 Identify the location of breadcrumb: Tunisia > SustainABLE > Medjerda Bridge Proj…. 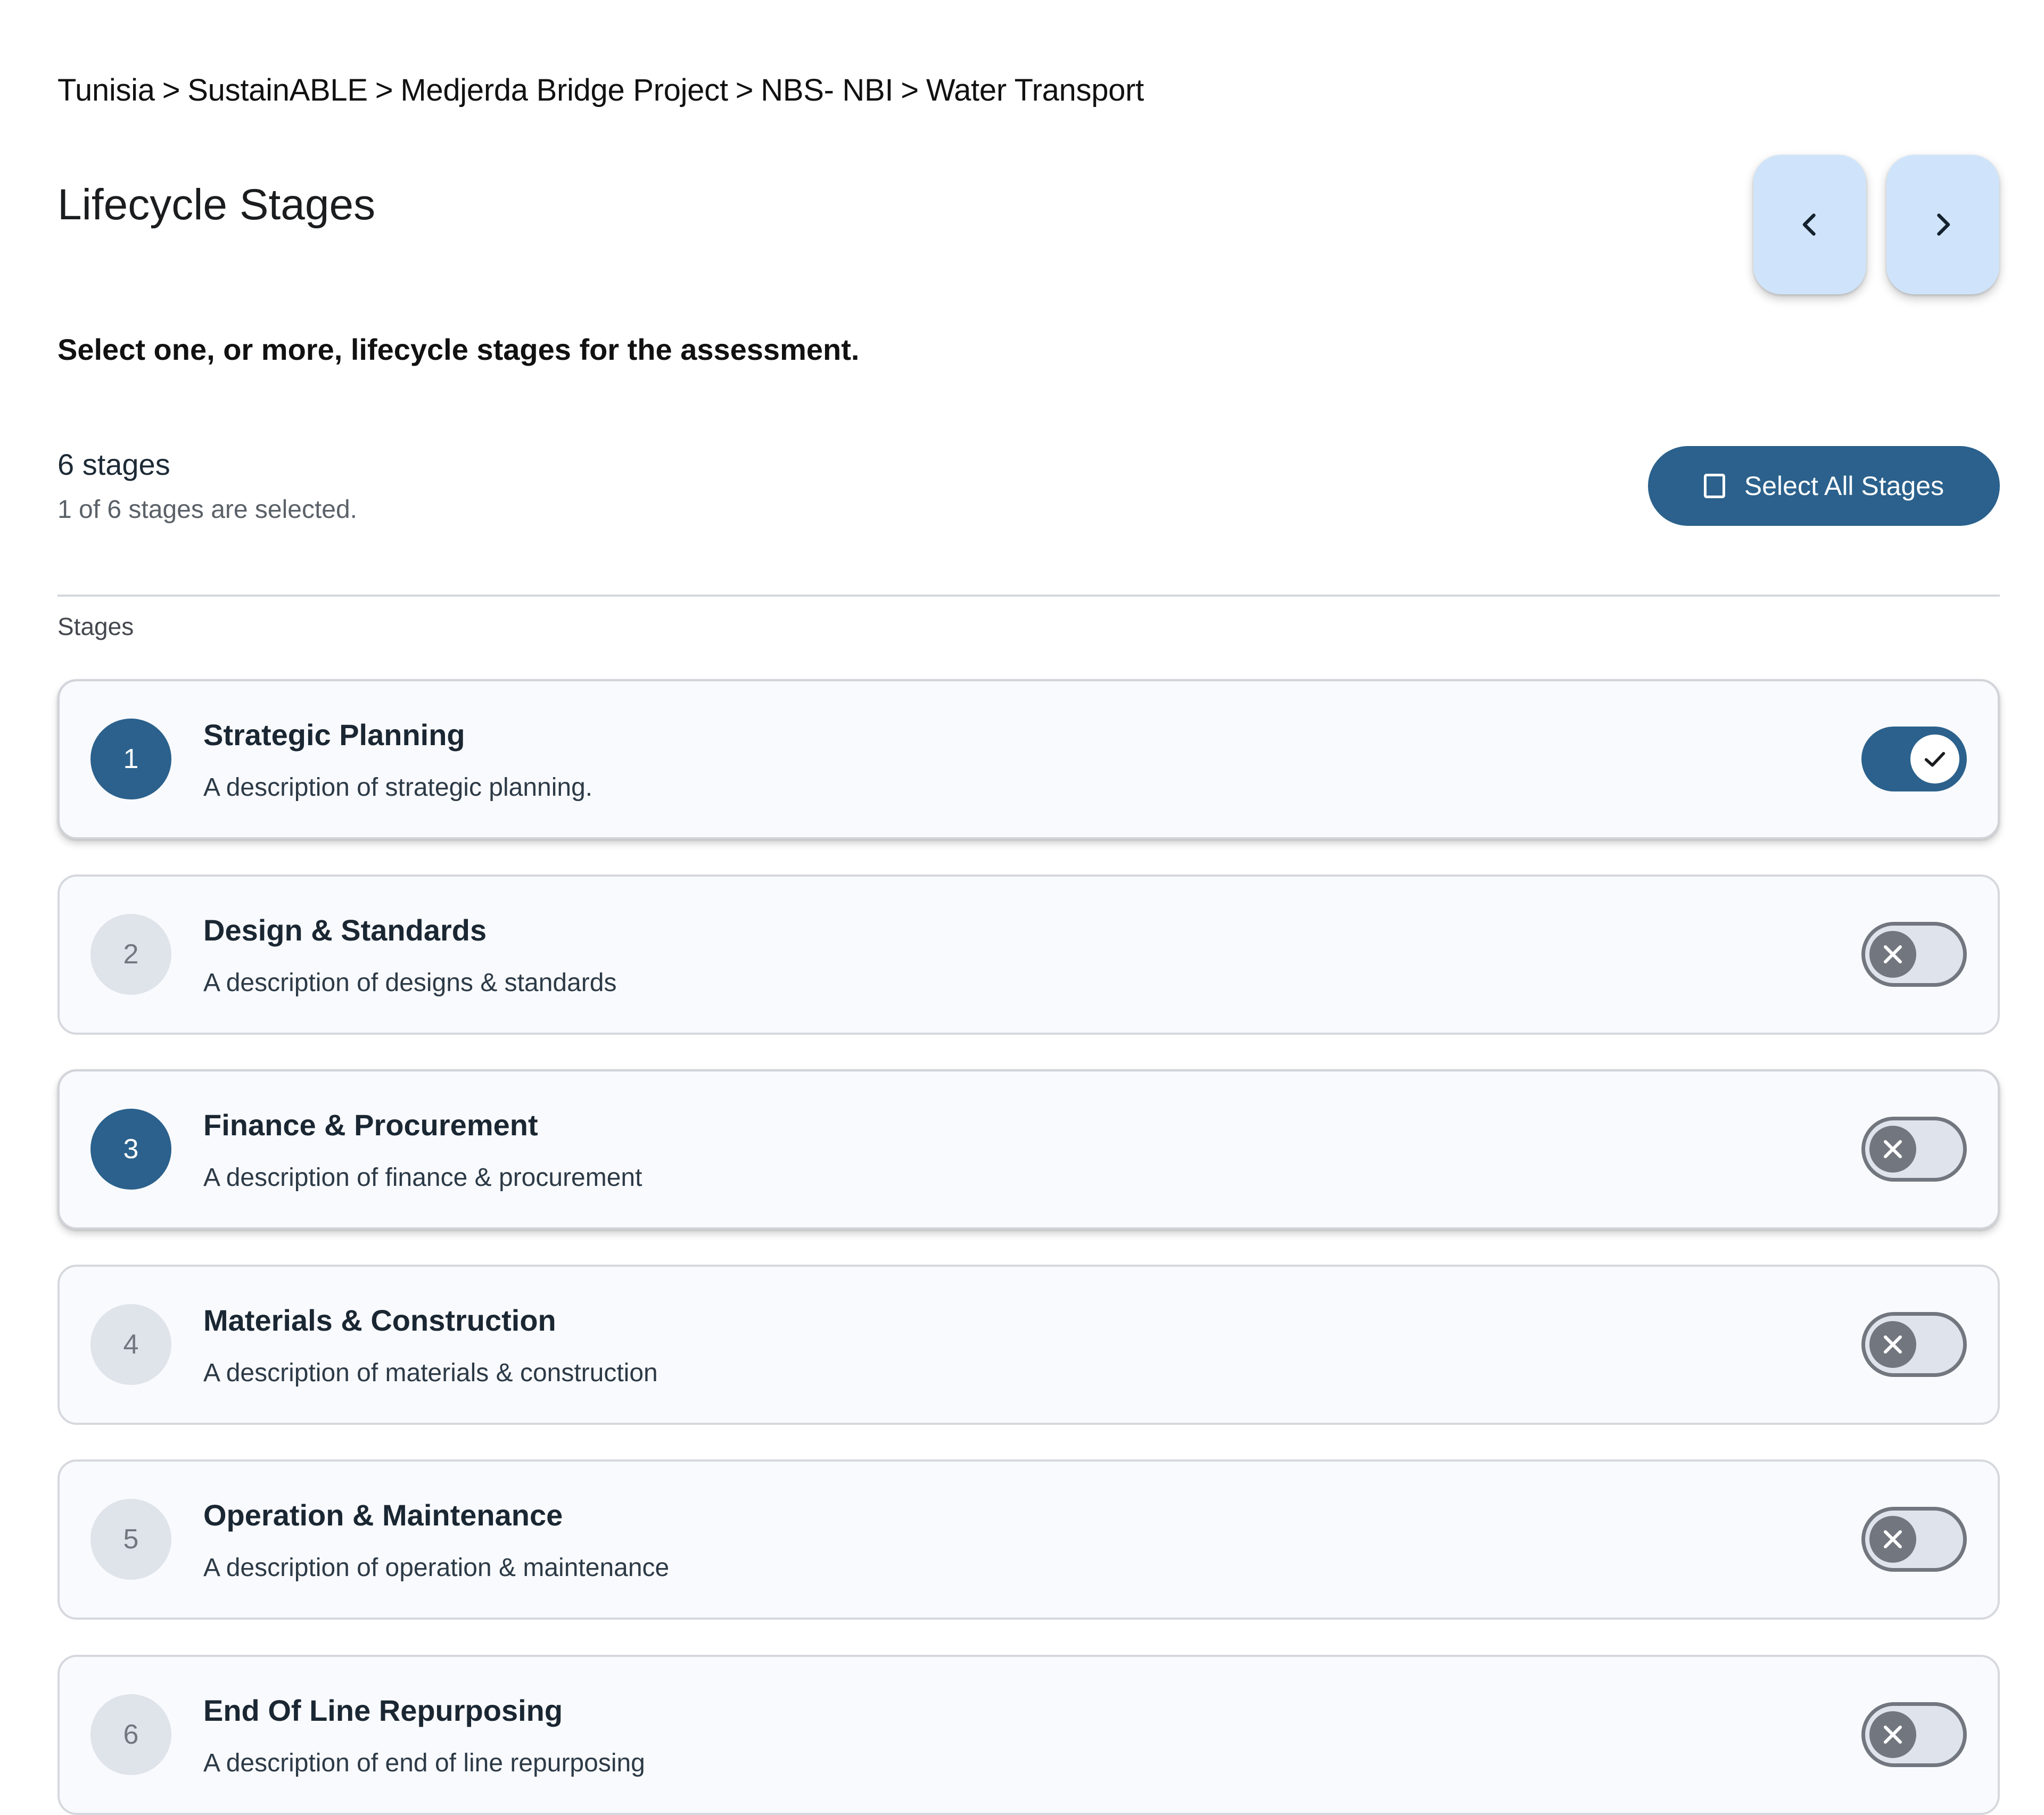
(600, 90).